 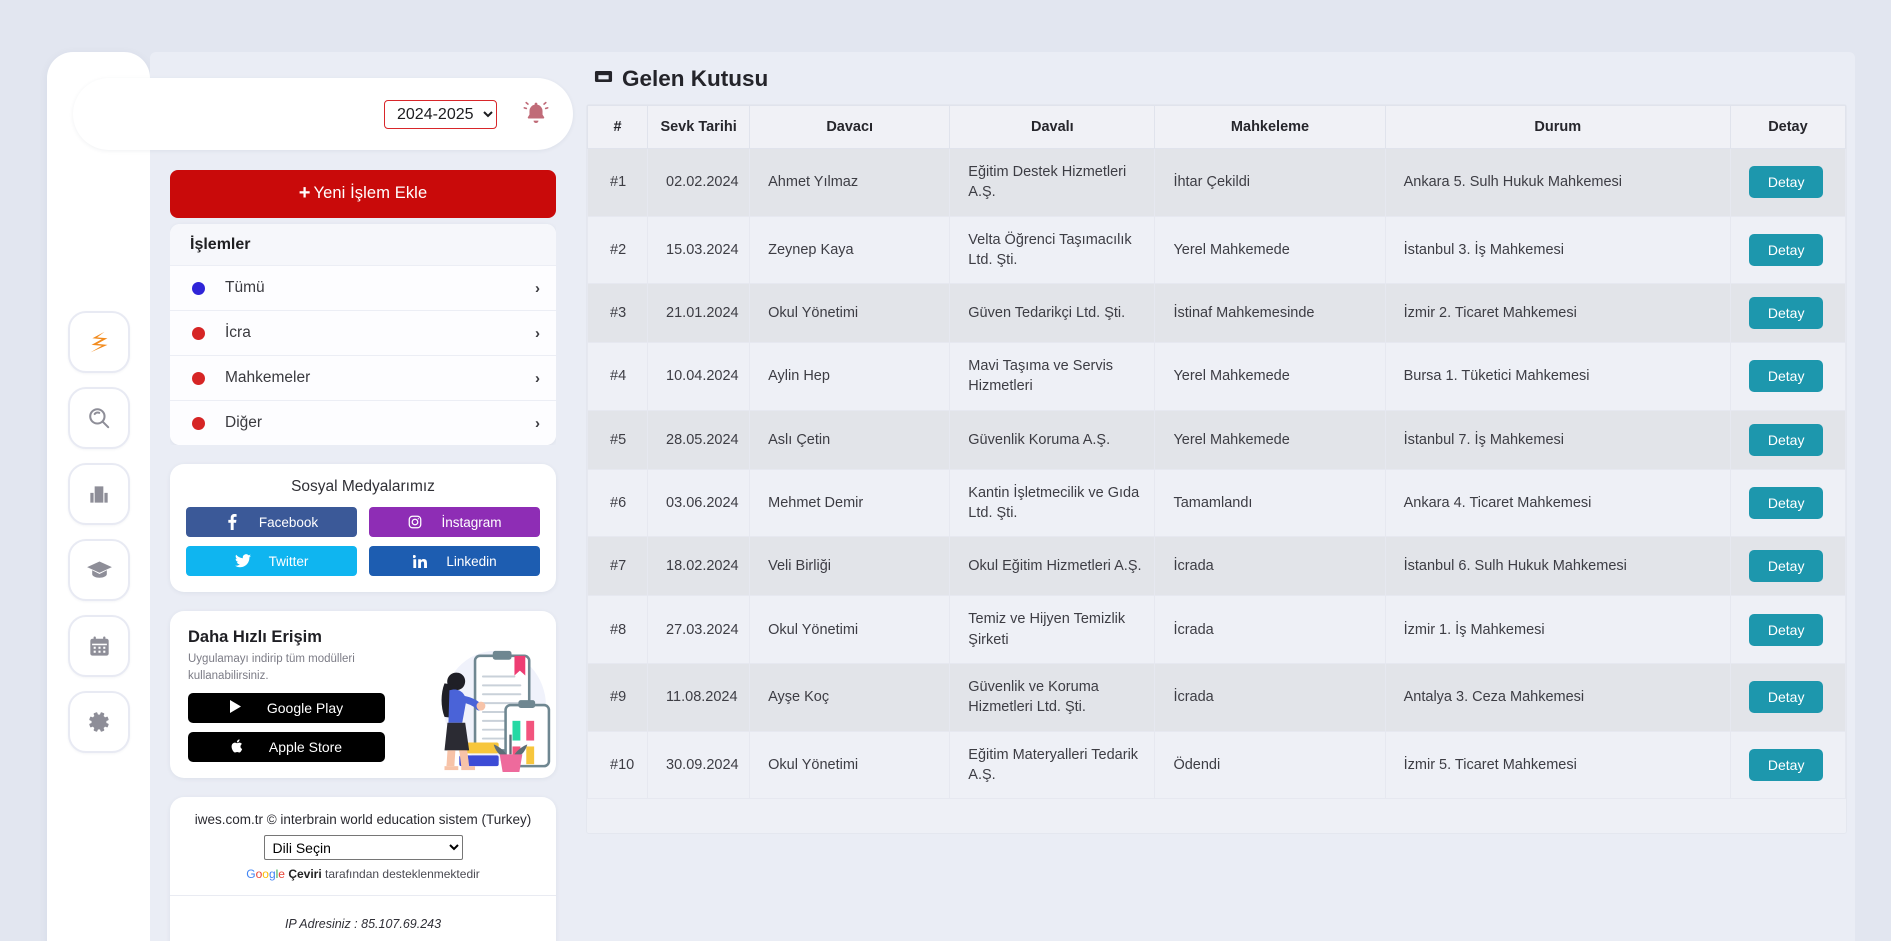 I want to click on cell-index: #2, so click(x=617, y=250).